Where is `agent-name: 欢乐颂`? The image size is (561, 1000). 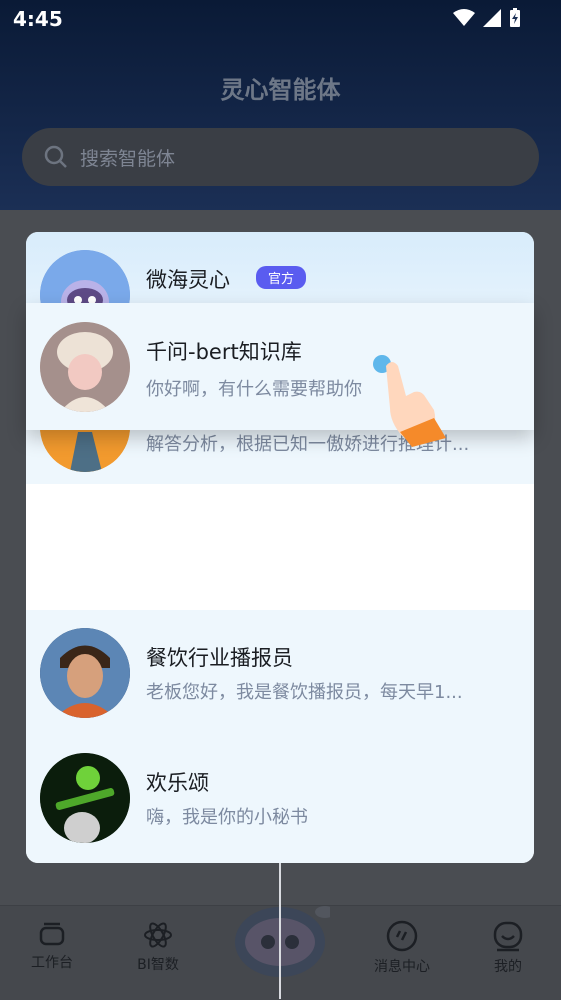 agent-name: 欢乐颂 is located at coordinates (177, 783).